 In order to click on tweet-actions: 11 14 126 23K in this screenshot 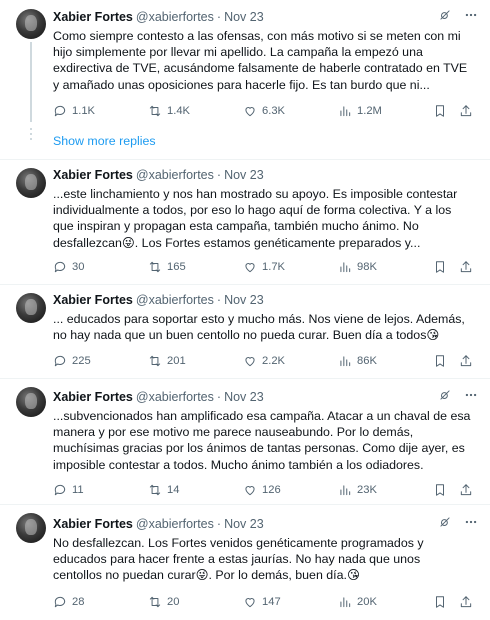, I will do `click(265, 490)`.